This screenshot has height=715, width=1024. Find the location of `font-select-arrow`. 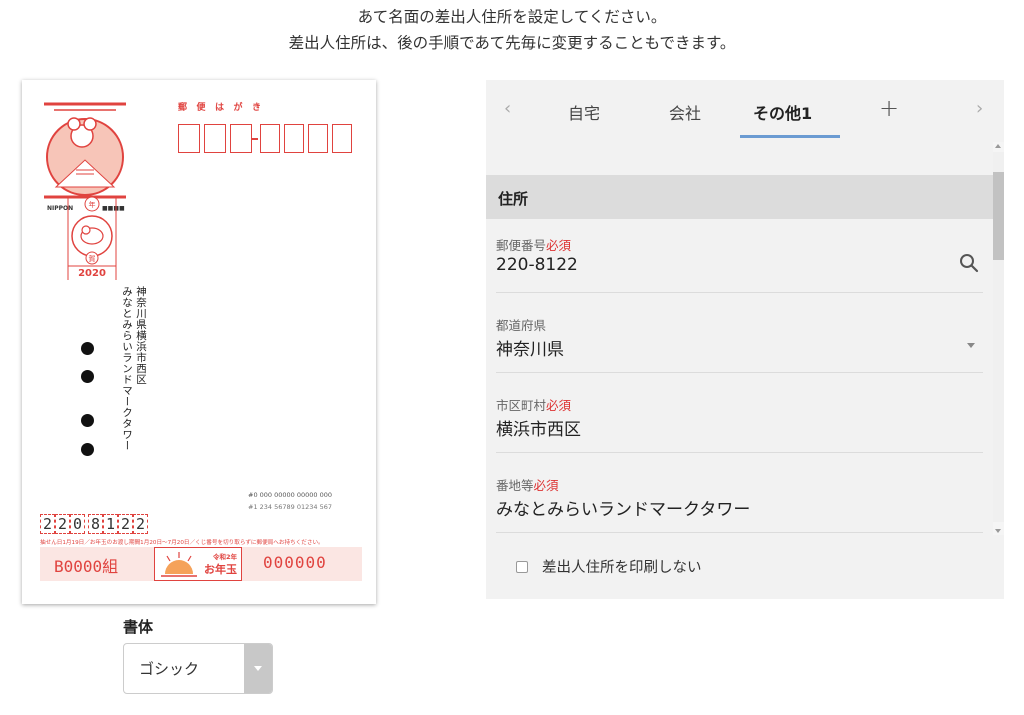

font-select-arrow is located at coordinates (258, 668).